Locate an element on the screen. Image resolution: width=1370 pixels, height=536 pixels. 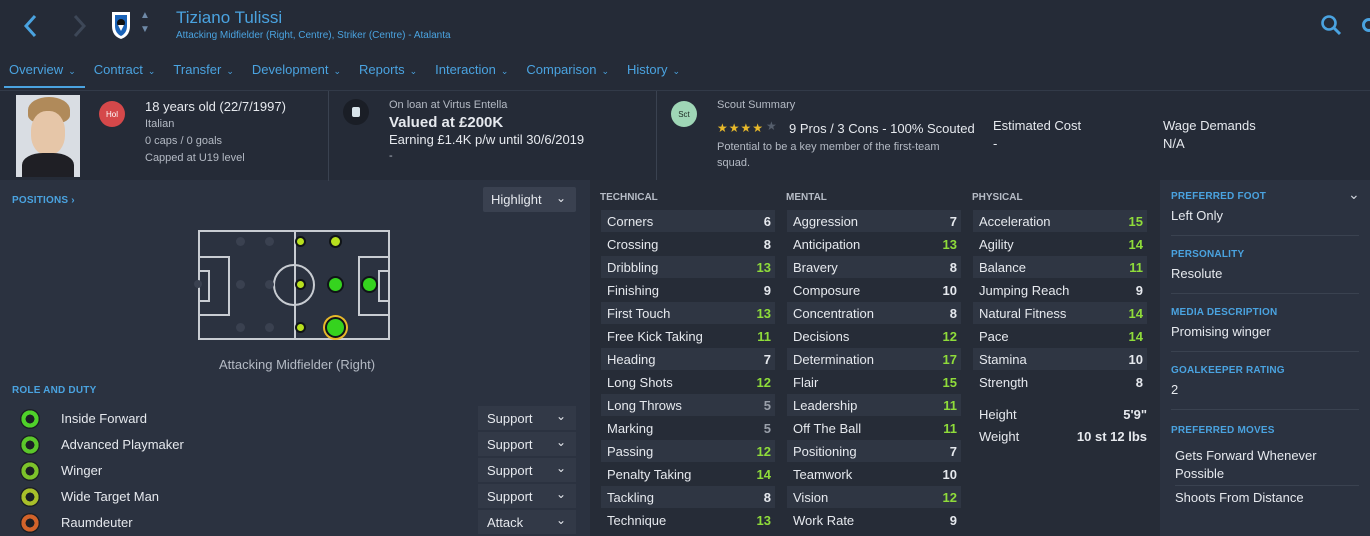
search-icon is located at coordinates (1331, 25).